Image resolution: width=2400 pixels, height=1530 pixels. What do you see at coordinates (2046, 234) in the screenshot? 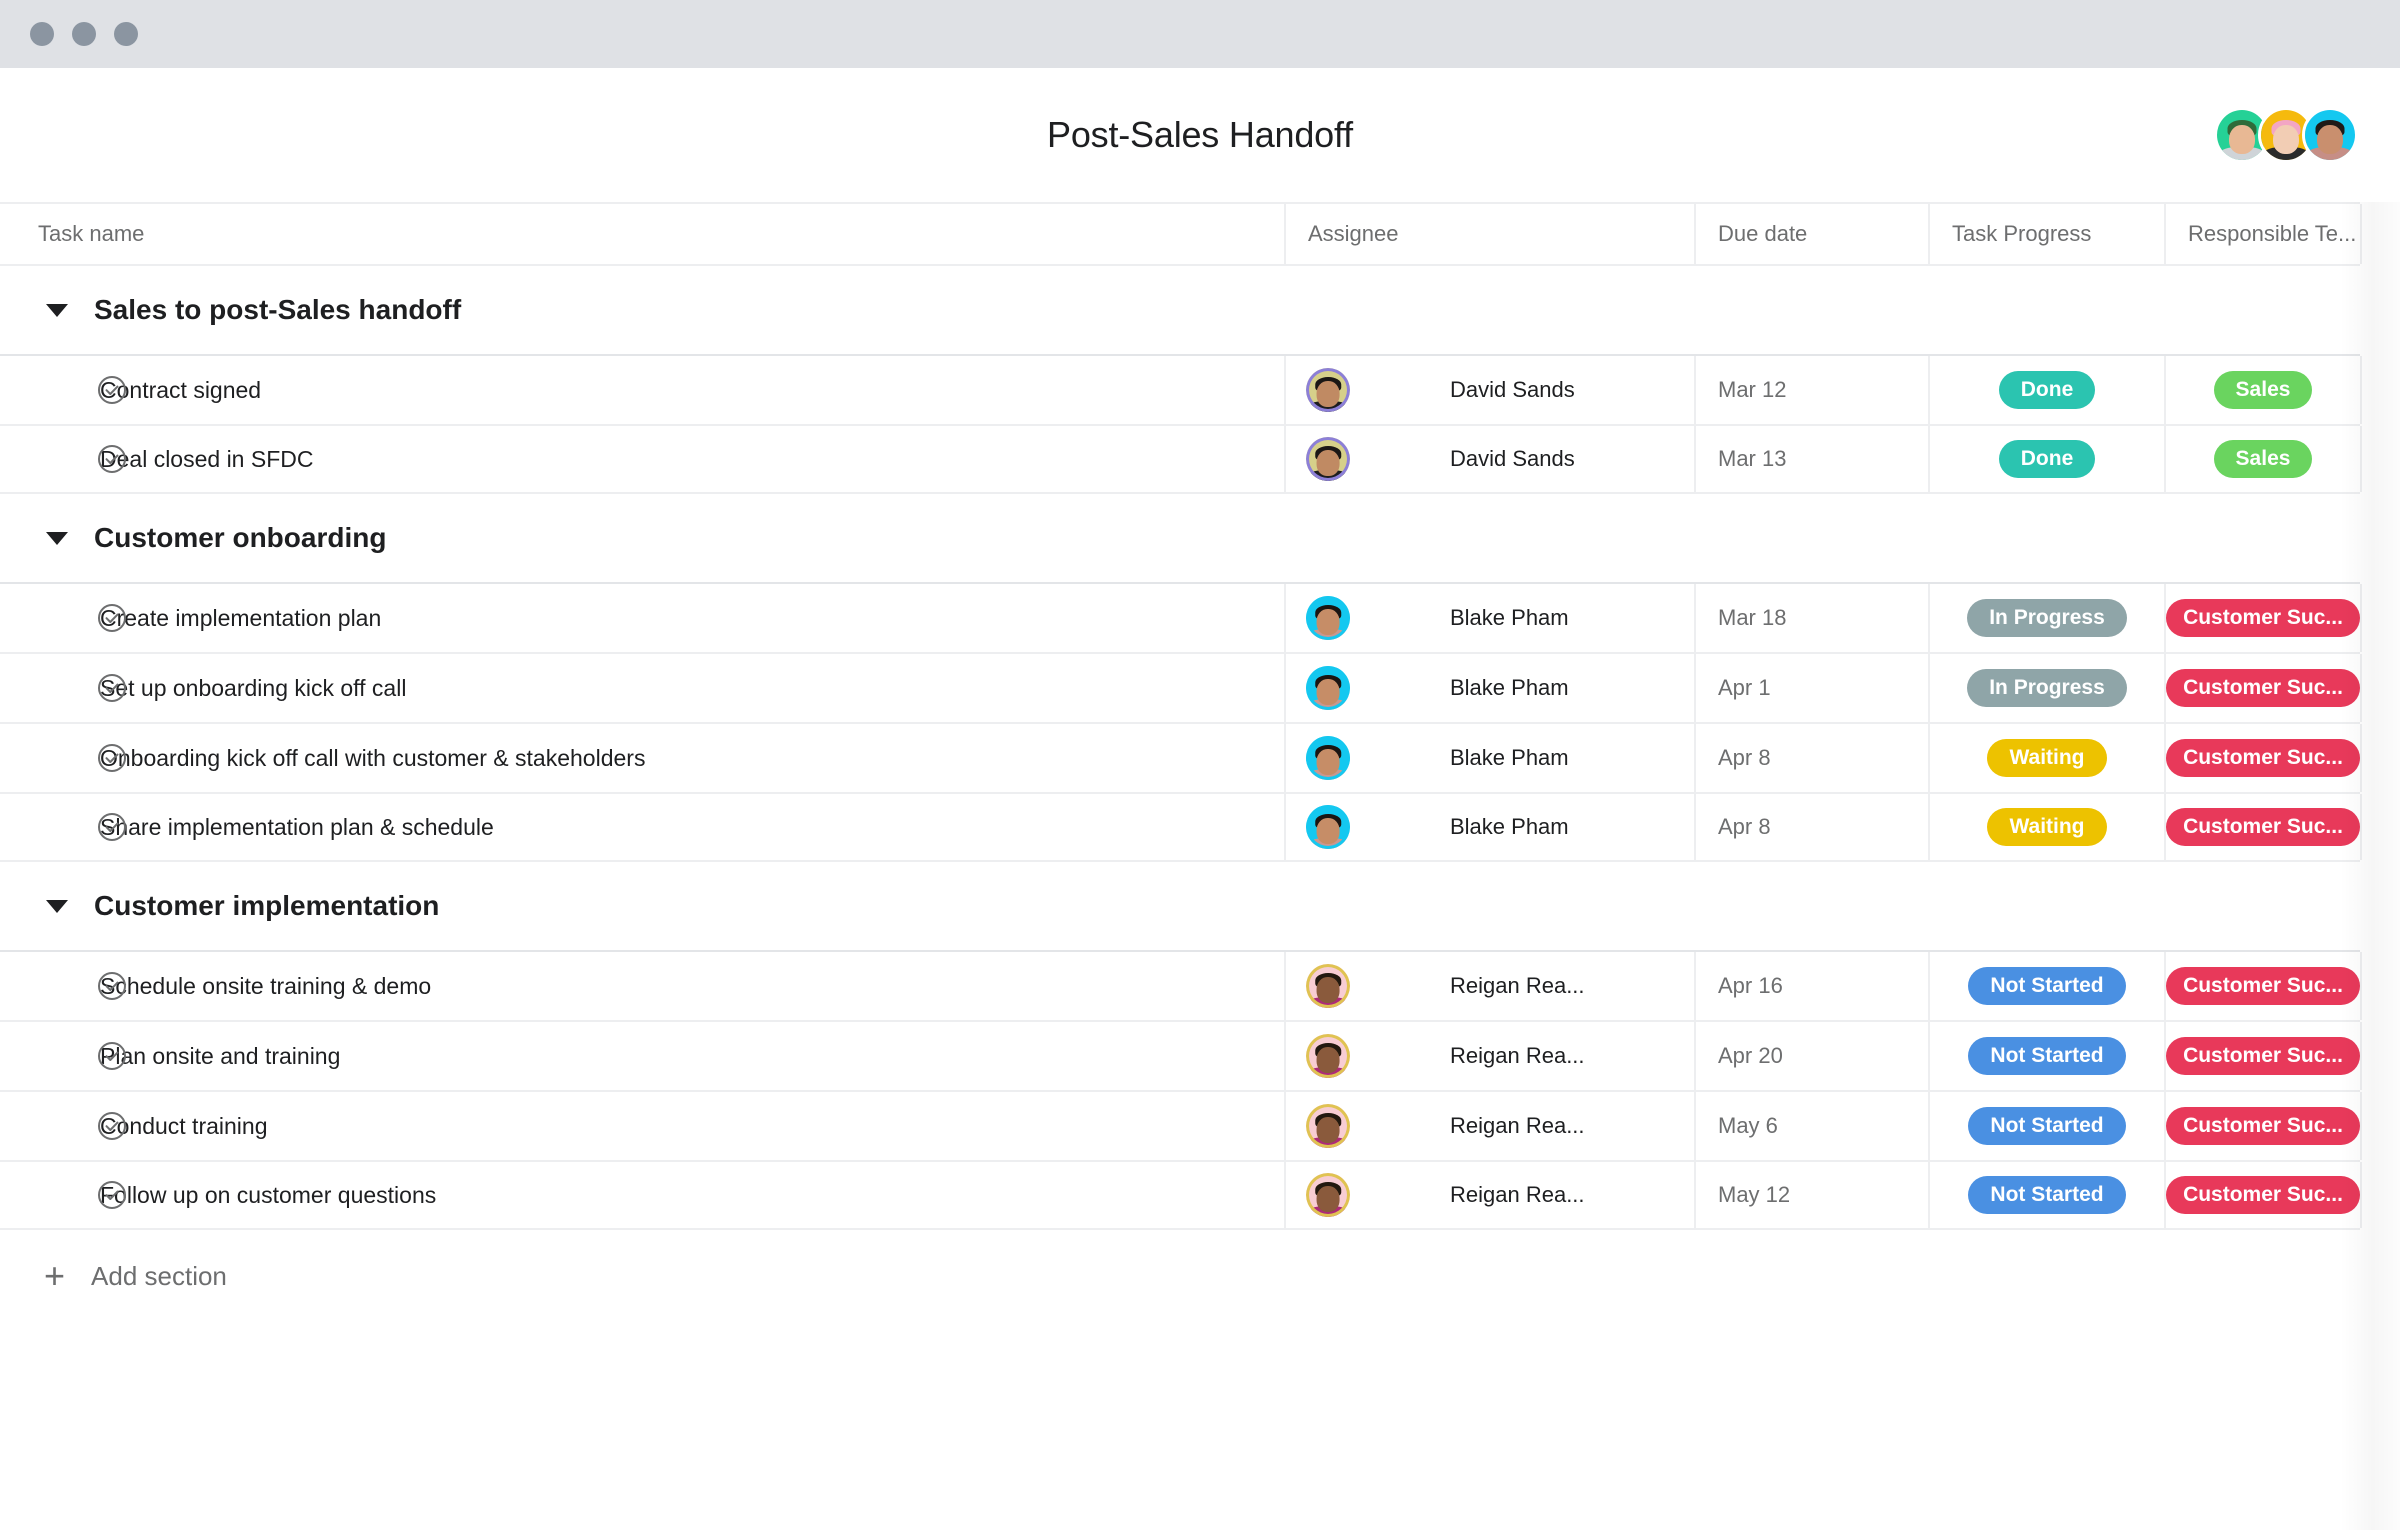
I see `column-header-task-progress: Task Progress` at bounding box center [2046, 234].